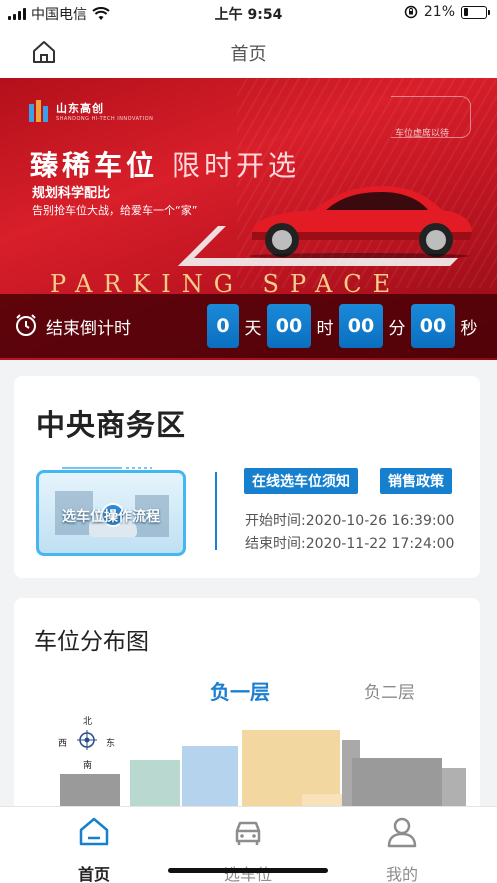 This screenshot has height=883, width=497. I want to click on nav-bar: 首页, so click(248, 52).